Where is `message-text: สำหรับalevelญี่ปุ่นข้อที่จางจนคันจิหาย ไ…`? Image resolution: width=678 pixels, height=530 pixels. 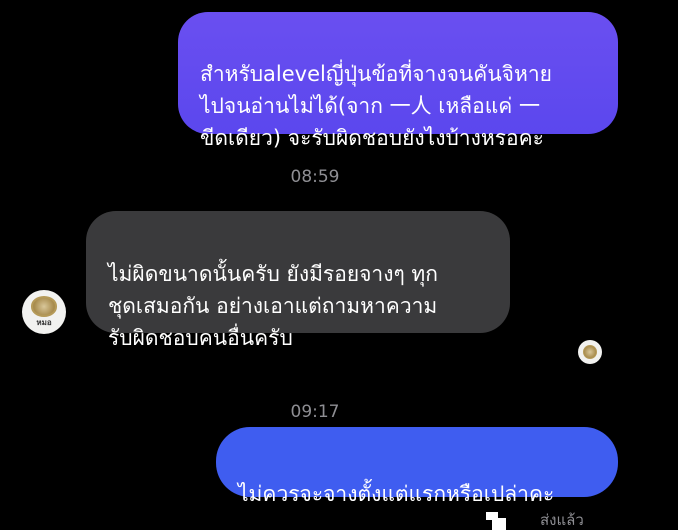
message-text: สำหรับalevelญี่ปุ่นข้อที่จางจนคันจิหาย ไ… is located at coordinates (376, 106).